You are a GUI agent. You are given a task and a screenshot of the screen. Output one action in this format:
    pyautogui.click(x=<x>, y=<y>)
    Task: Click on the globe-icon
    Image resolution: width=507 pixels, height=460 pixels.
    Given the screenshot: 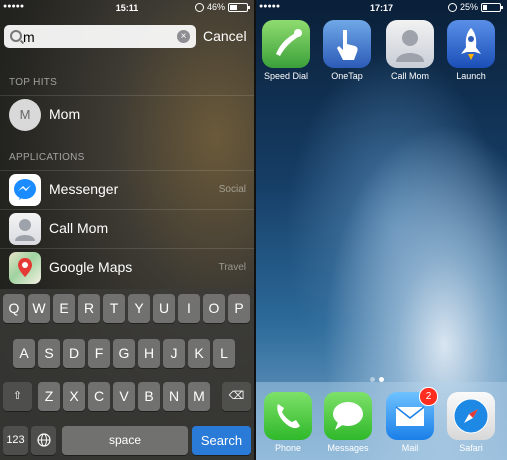 What is the action you would take?
    pyautogui.click(x=43, y=440)
    